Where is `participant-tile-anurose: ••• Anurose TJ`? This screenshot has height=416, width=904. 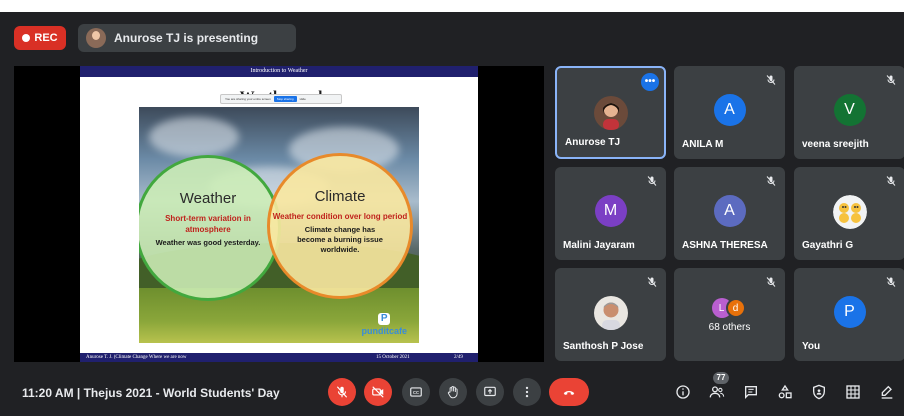
participant-tile-anurose: ••• Anurose TJ is located at coordinates (610, 112).